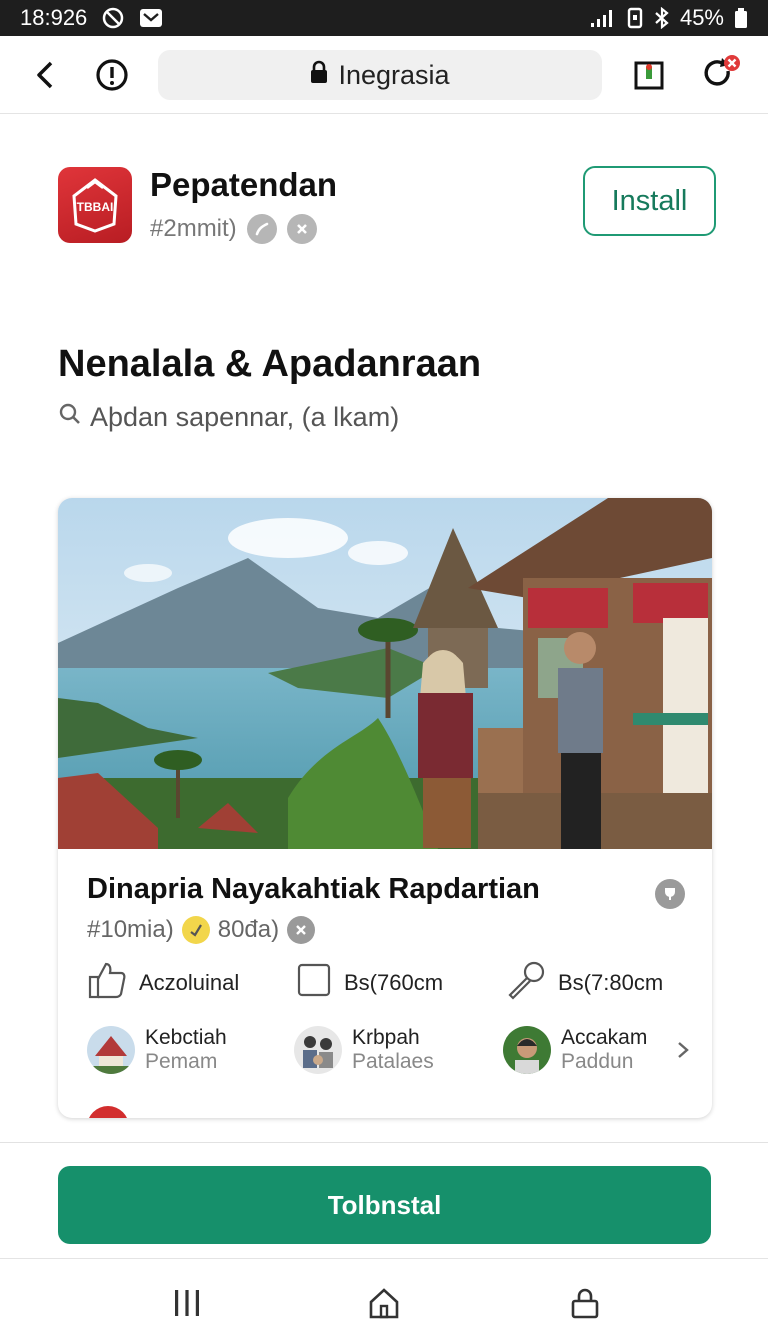  I want to click on contact-name: Krbpah, so click(386, 1037).